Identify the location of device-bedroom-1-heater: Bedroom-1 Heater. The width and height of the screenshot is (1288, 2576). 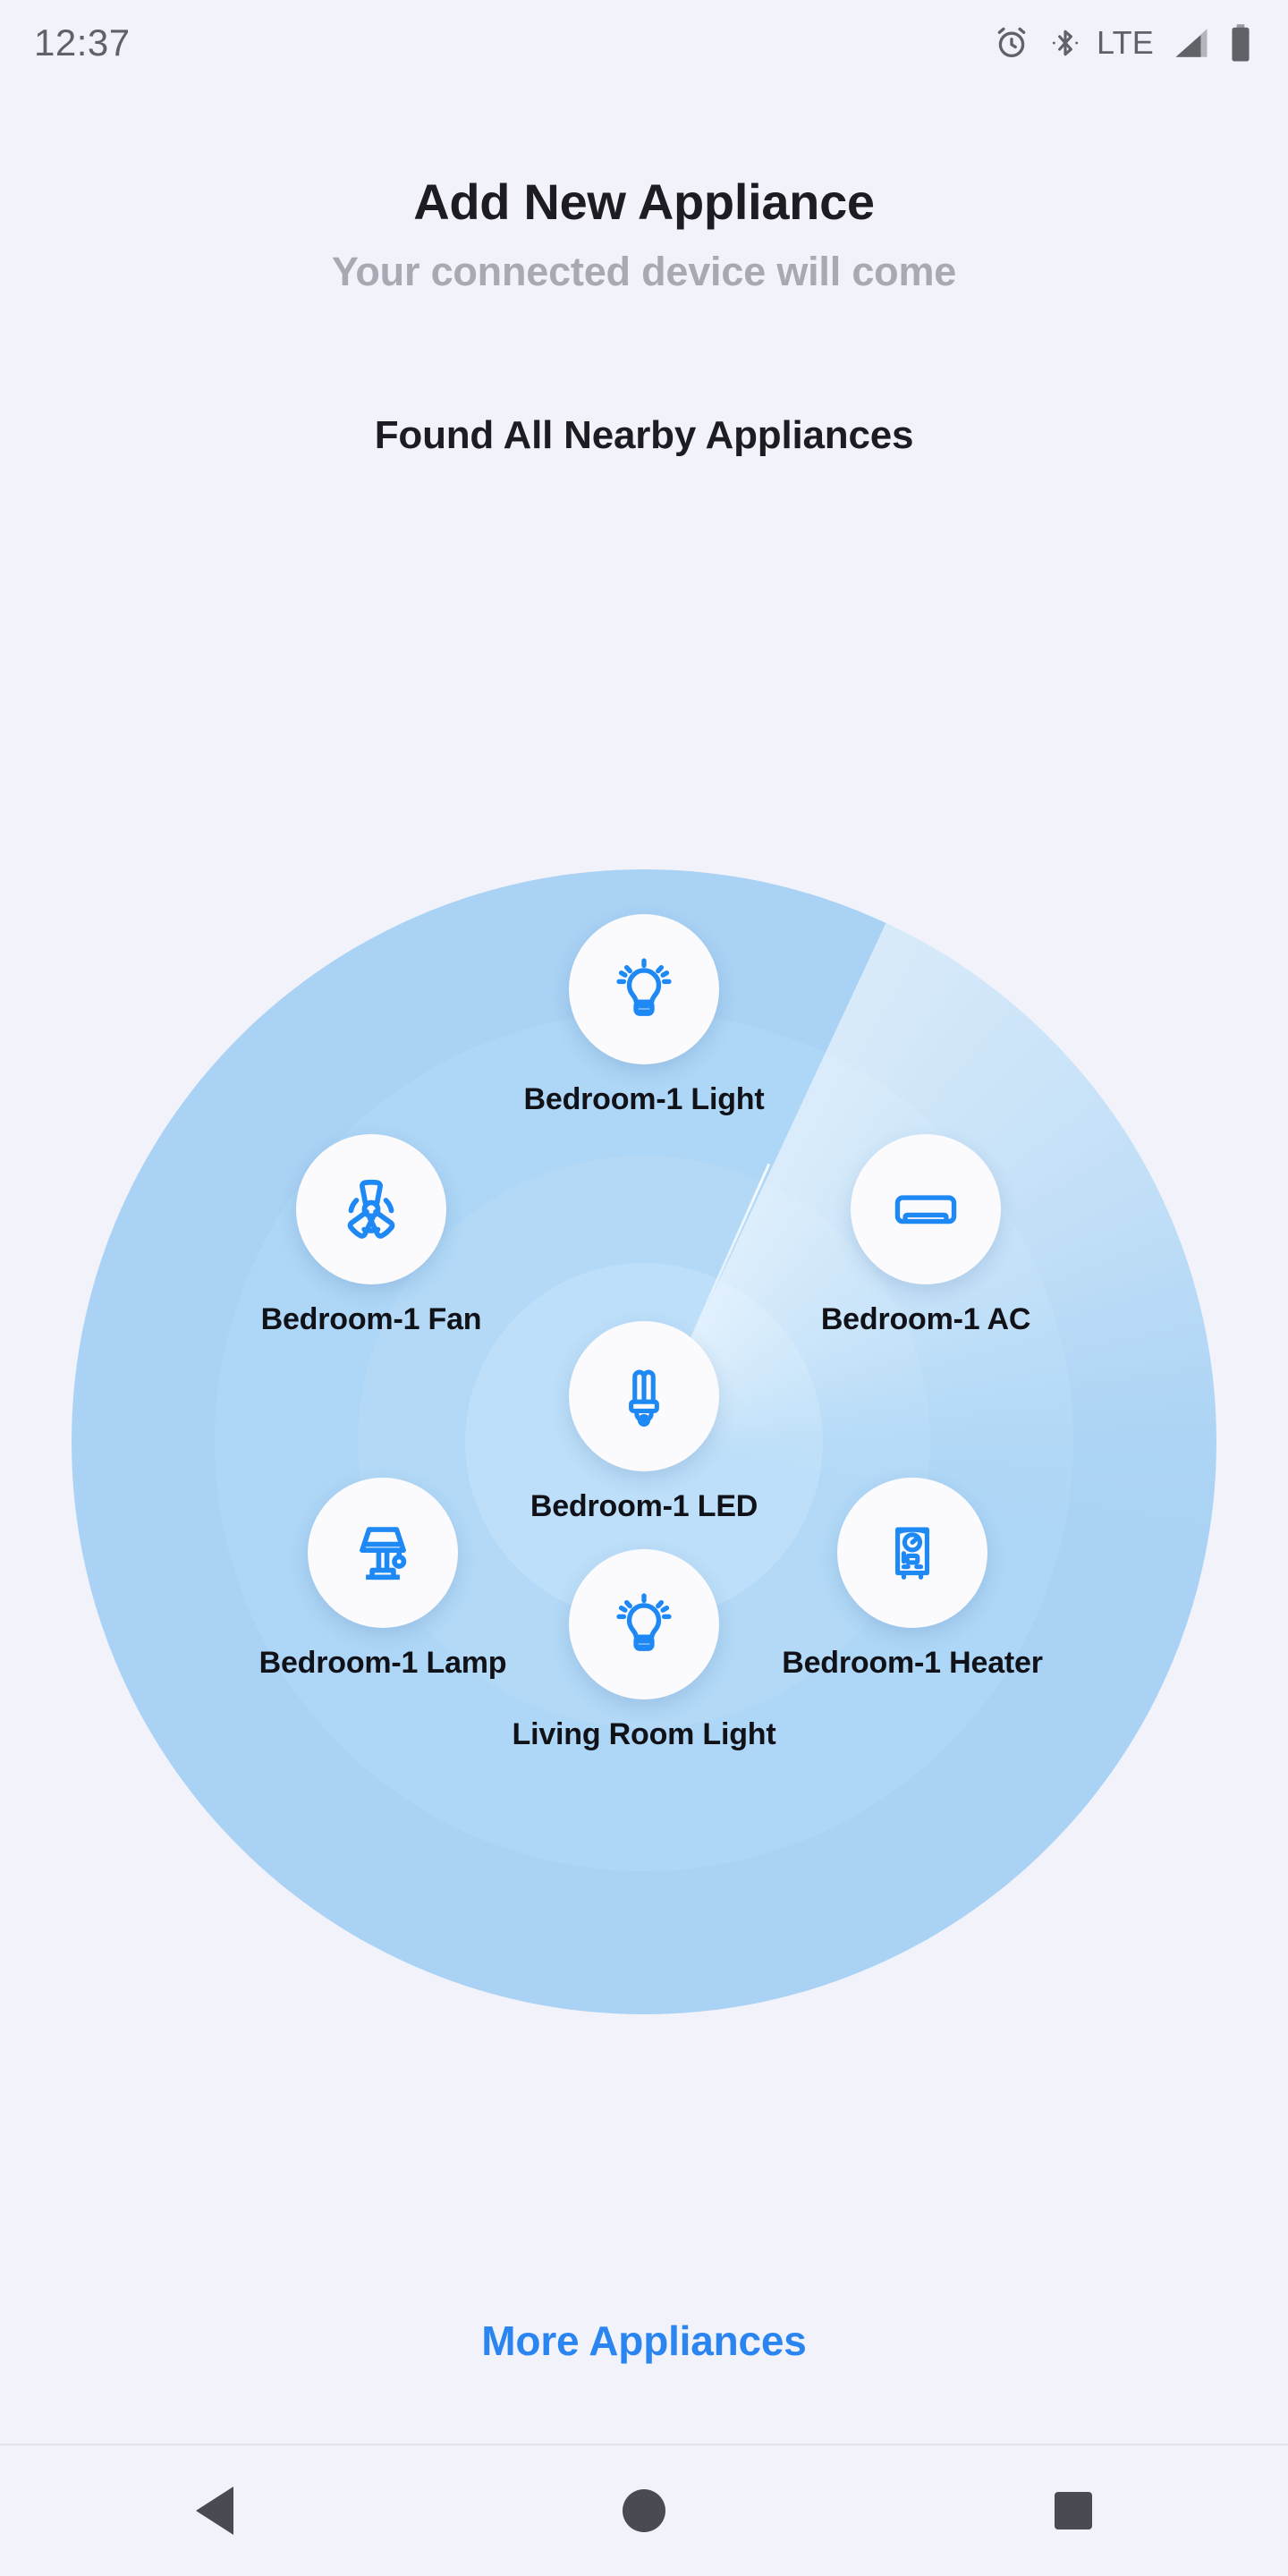
(912, 1579).